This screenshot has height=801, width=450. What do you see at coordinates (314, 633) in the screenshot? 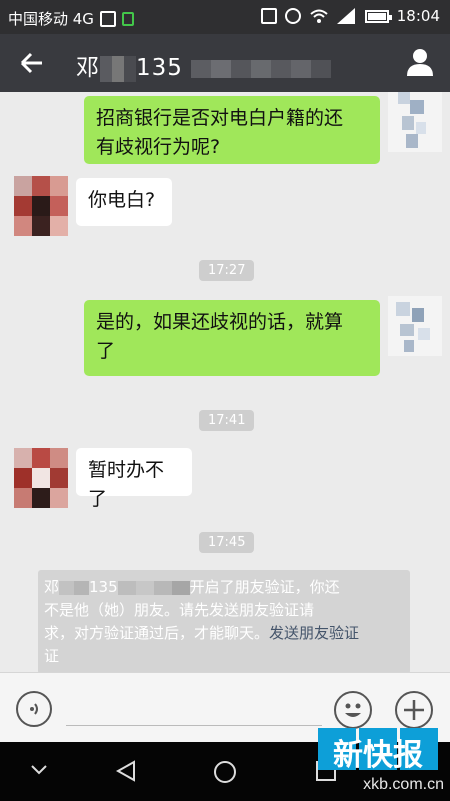
I see `send-friend-request-link: 发送朋友验证` at bounding box center [314, 633].